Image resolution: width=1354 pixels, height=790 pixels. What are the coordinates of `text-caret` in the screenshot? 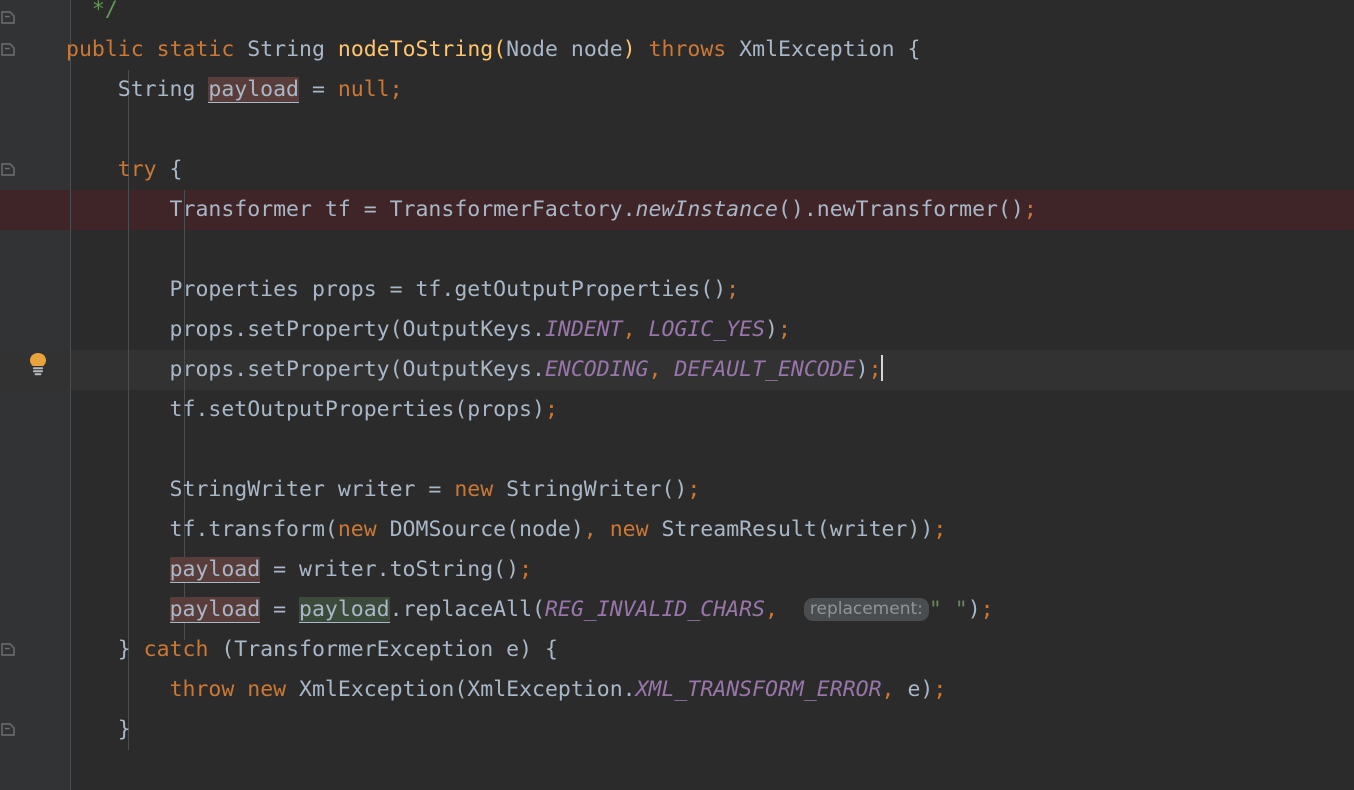 It's located at (881, 368).